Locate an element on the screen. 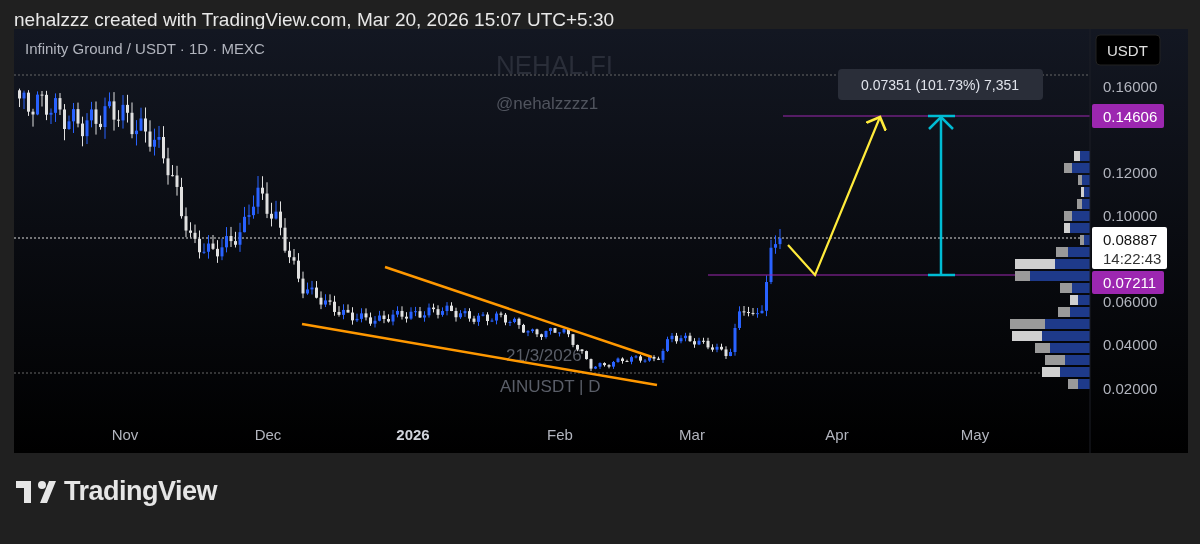 The image size is (1200, 544). price-tick: 0.06000 is located at coordinates (1130, 301).